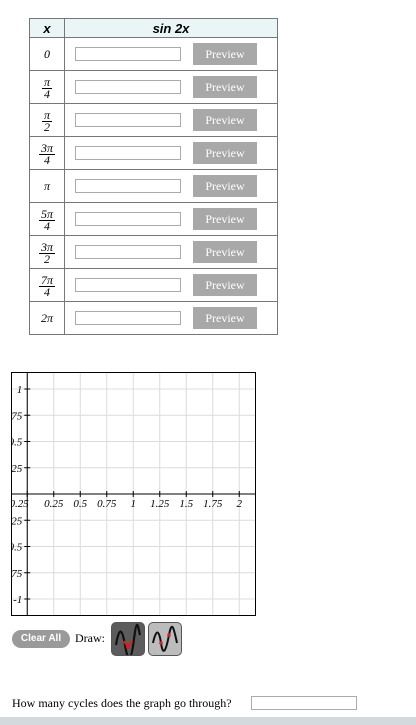 The image size is (416, 725). Describe the element at coordinates (134, 504) in the screenshot. I see `x-tick-label: 1` at that location.